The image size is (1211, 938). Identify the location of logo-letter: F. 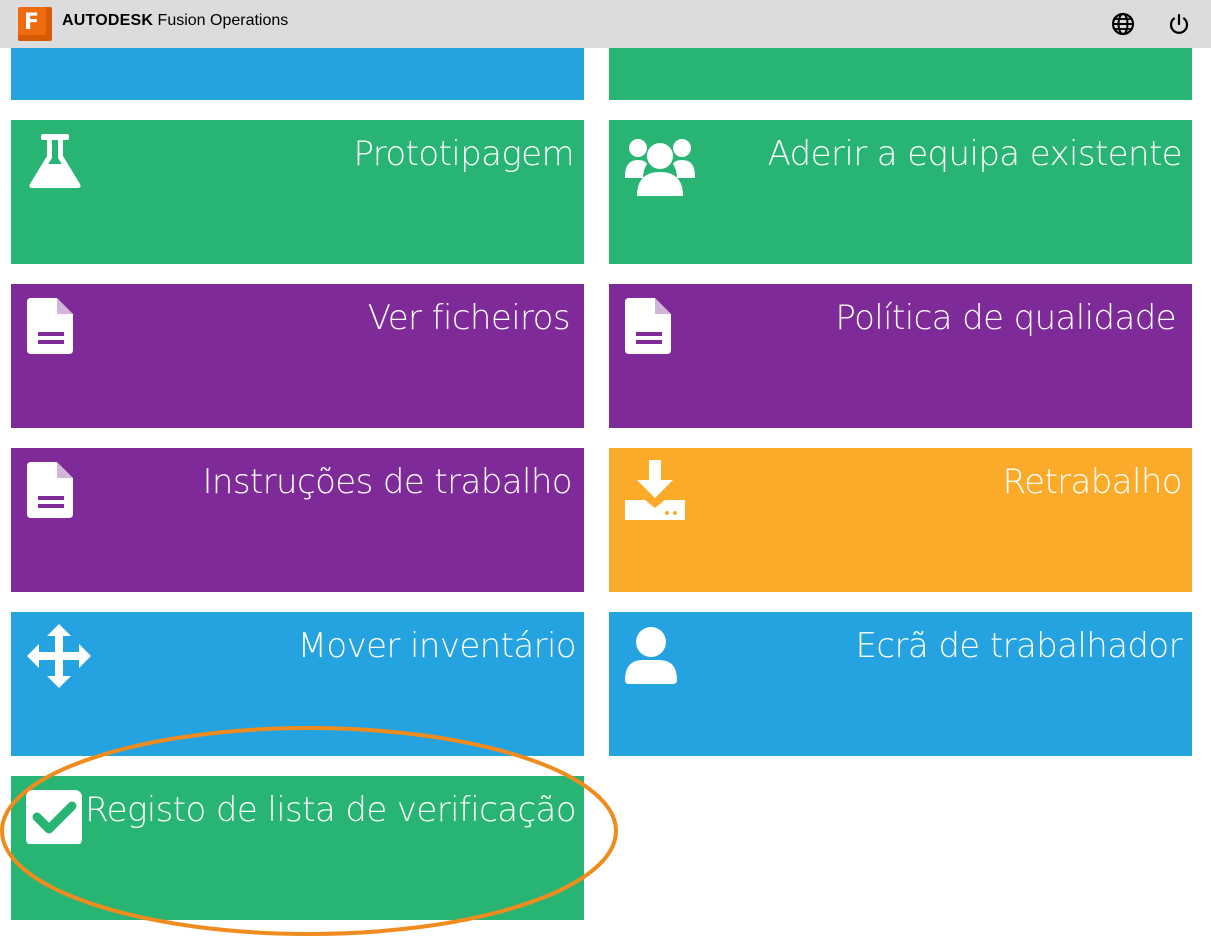
(32, 22).